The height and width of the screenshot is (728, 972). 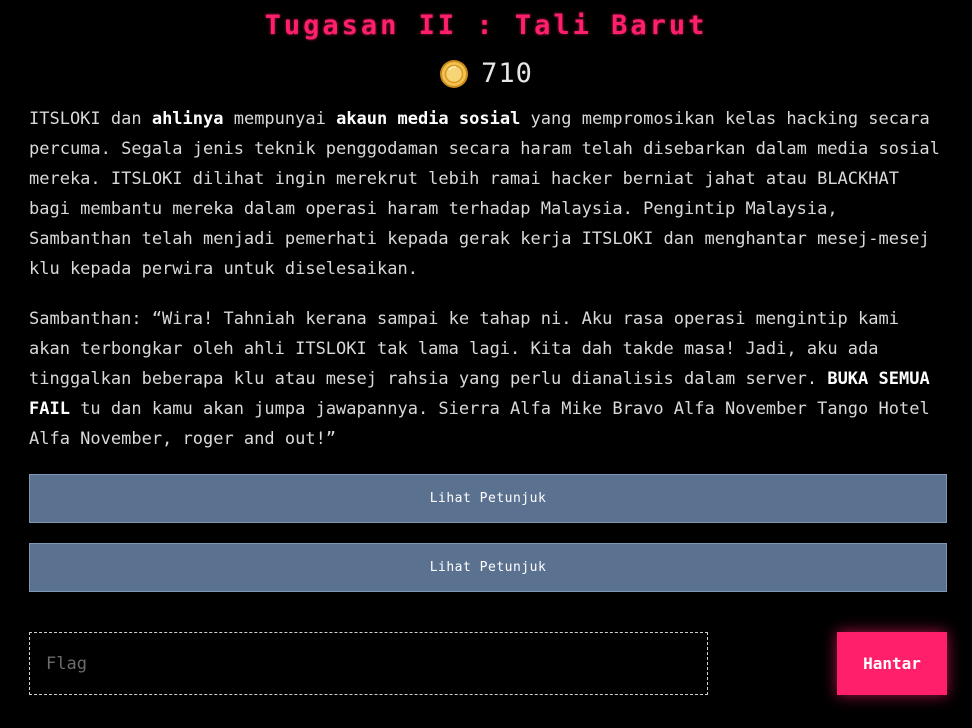 What do you see at coordinates (454, 74) in the screenshot?
I see `coin-icon` at bounding box center [454, 74].